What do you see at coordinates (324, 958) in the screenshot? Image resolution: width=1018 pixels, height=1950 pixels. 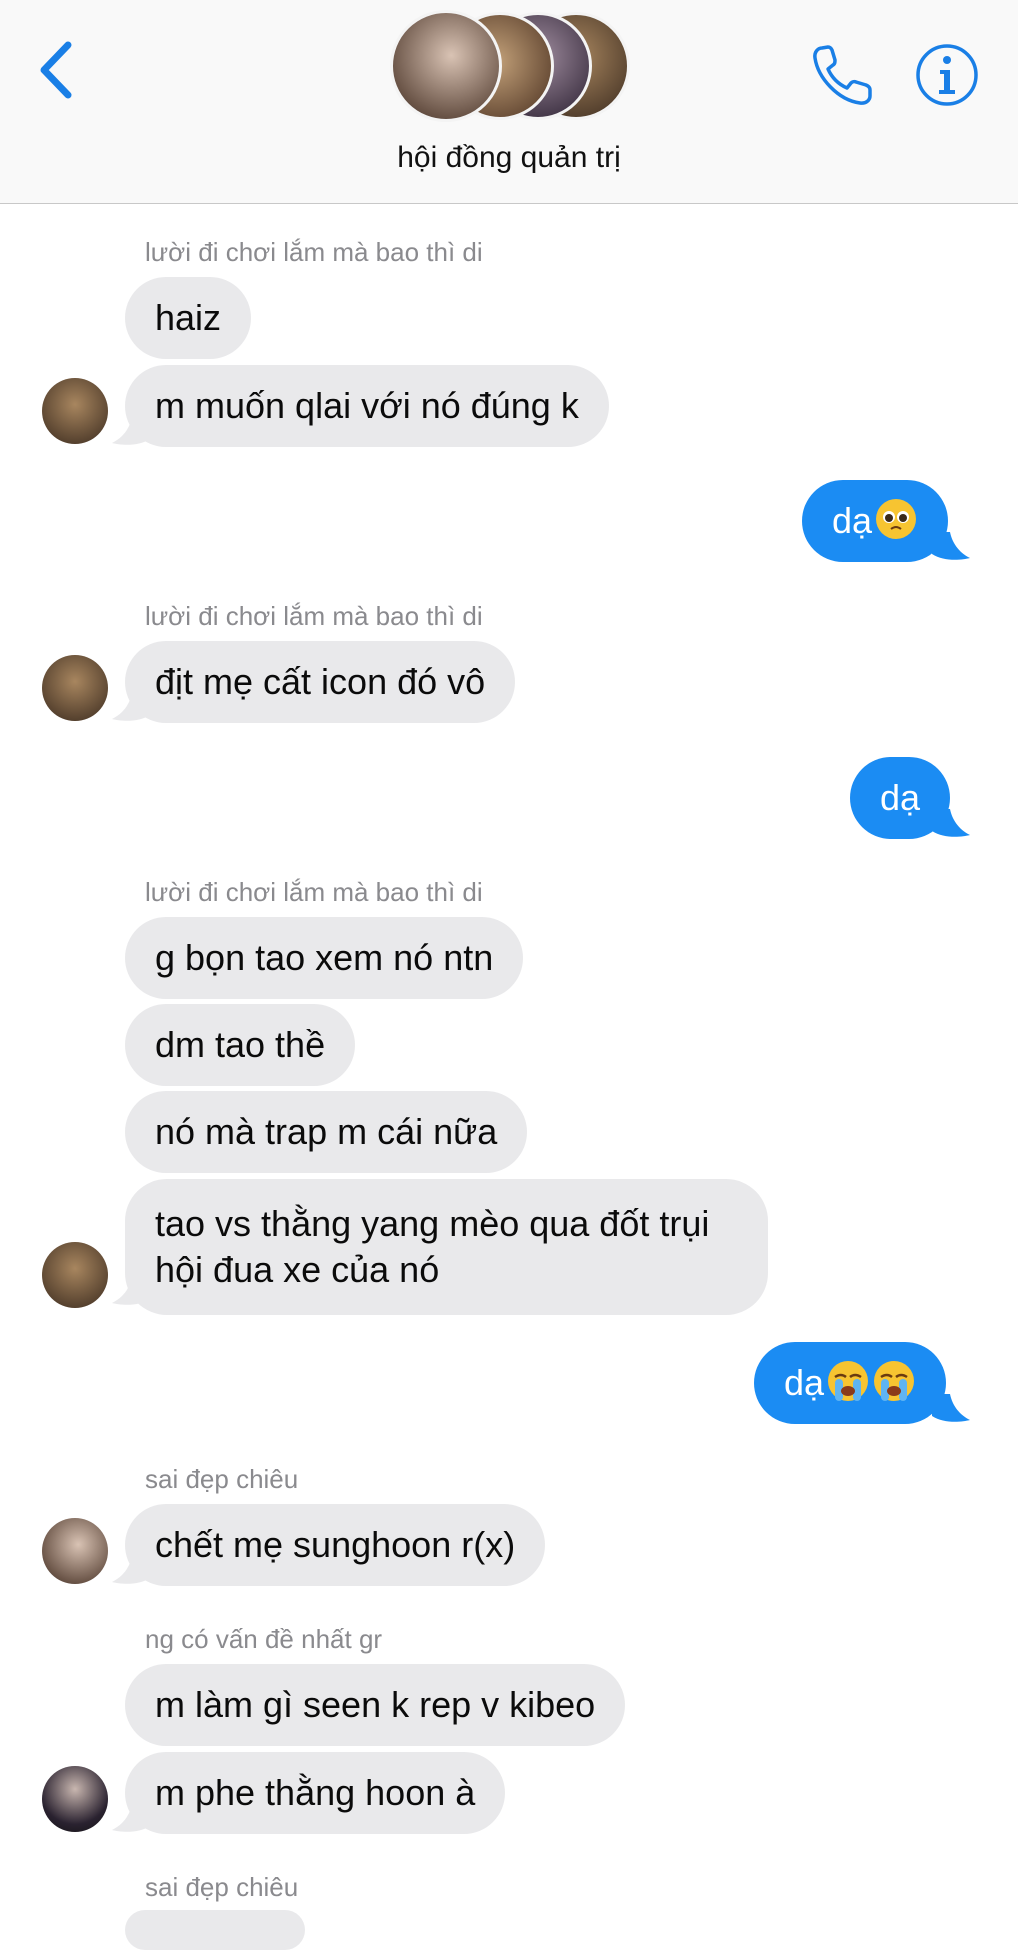 I see `incoming-message-bubble: g bọn tao xem nó ntn` at bounding box center [324, 958].